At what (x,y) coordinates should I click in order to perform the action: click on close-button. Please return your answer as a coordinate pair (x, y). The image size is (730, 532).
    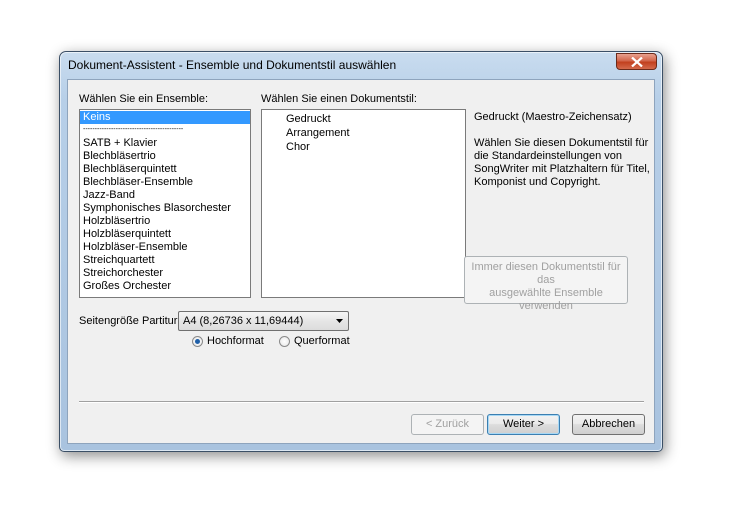
    Looking at the image, I should click on (636, 61).